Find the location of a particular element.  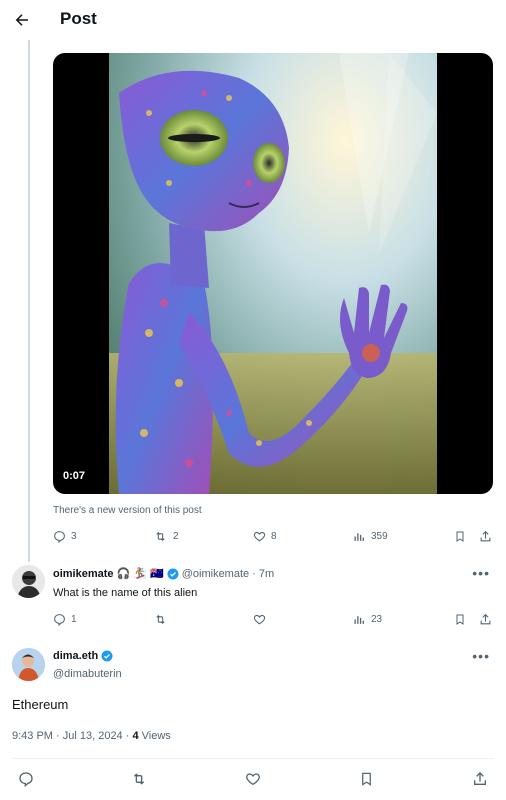

reply-handle: @oimikemate is located at coordinates (215, 574).